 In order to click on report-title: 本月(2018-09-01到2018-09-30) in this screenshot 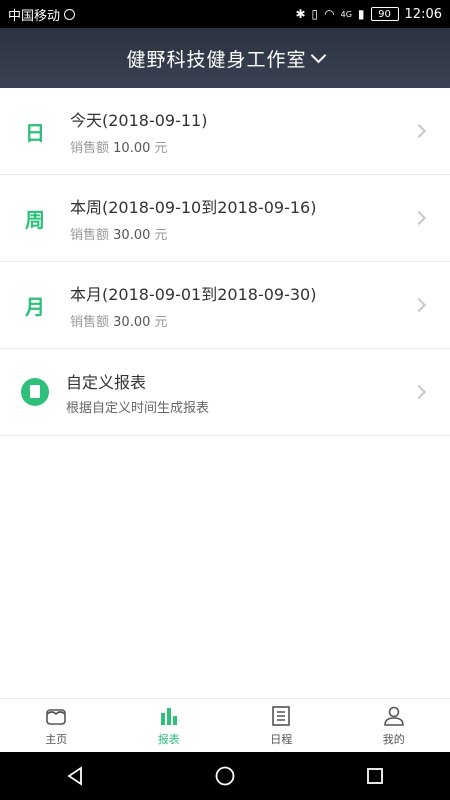, I will do `click(193, 294)`.